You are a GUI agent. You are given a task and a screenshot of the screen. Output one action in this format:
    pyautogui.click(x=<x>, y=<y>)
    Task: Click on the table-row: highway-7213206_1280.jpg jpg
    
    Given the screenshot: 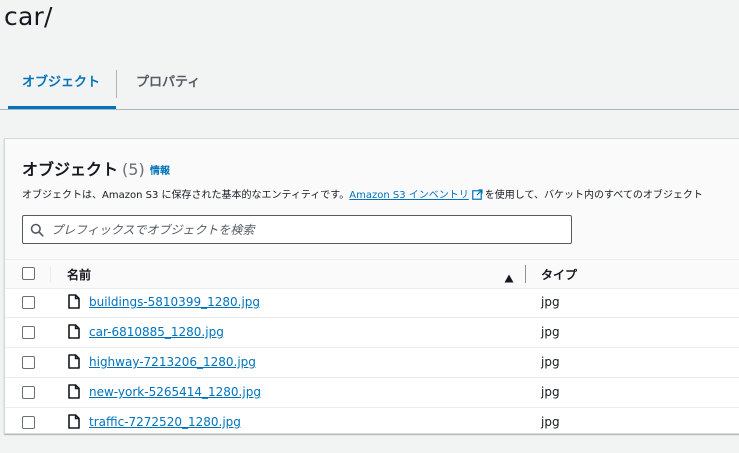 What is the action you would take?
    pyautogui.click(x=372, y=363)
    